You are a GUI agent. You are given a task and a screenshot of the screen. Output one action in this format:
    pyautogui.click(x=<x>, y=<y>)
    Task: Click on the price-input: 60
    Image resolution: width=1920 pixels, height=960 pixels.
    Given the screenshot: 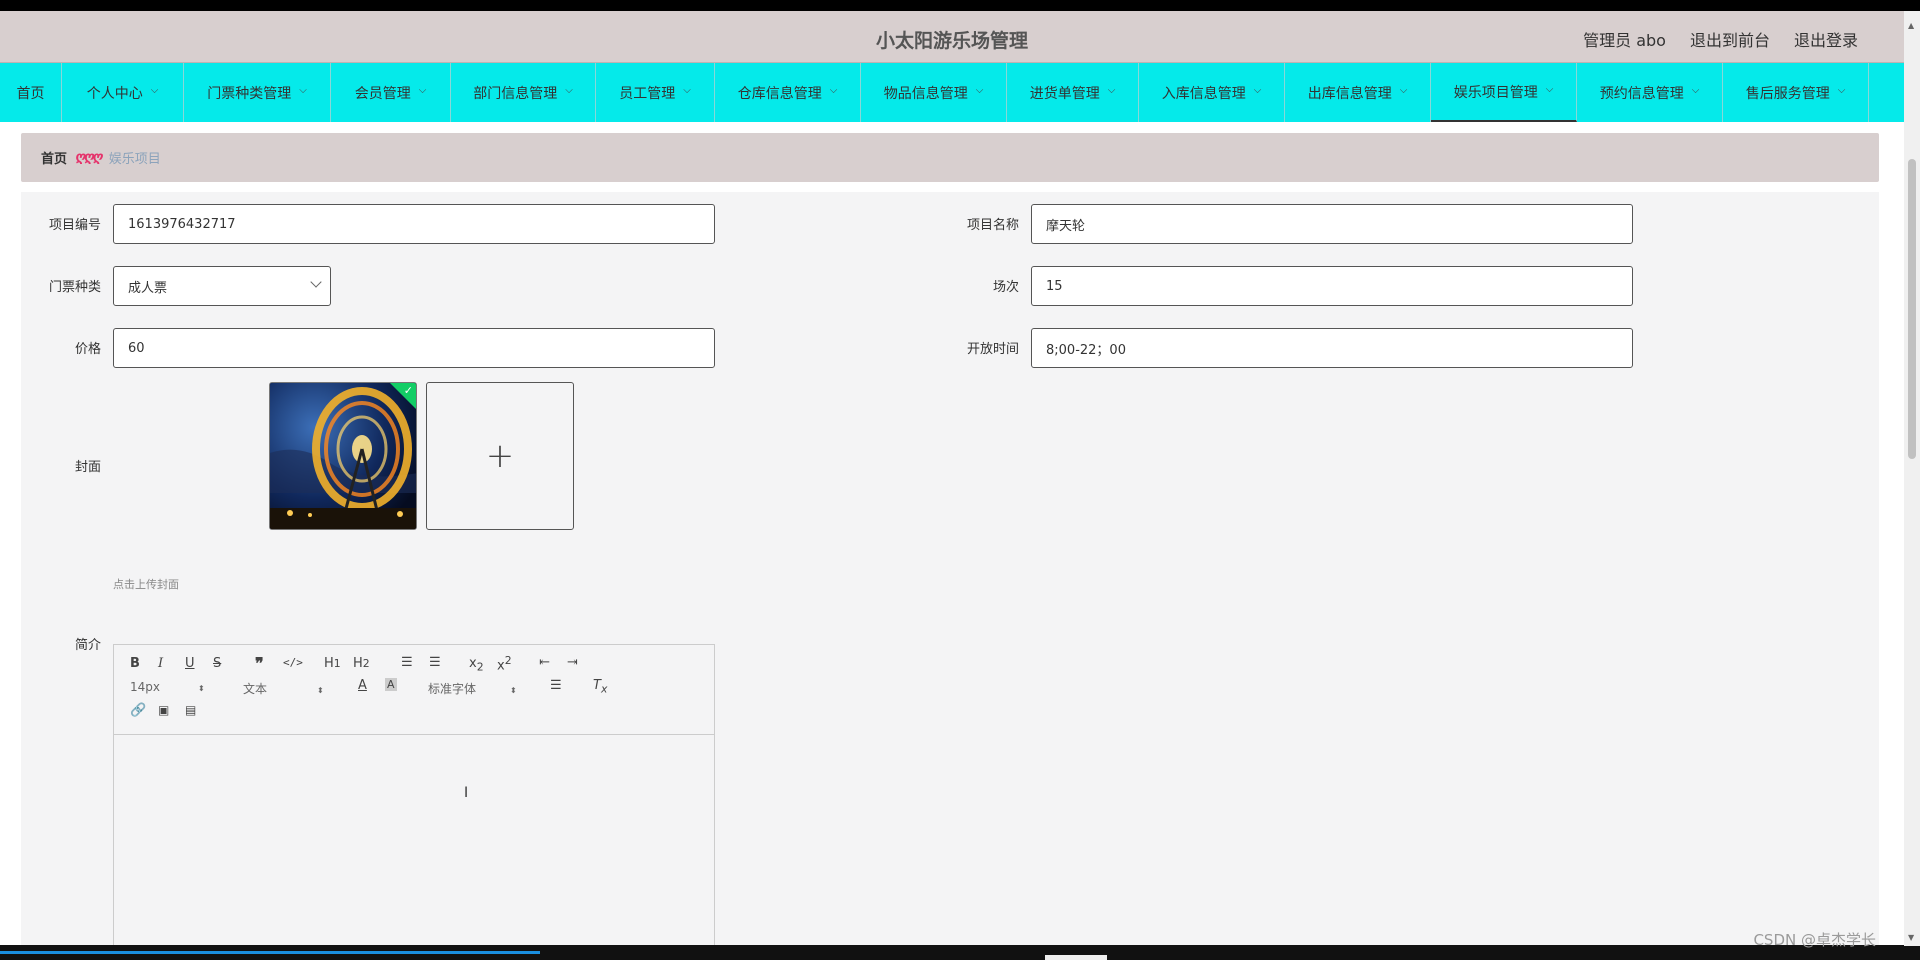 What is the action you would take?
    pyautogui.click(x=414, y=348)
    